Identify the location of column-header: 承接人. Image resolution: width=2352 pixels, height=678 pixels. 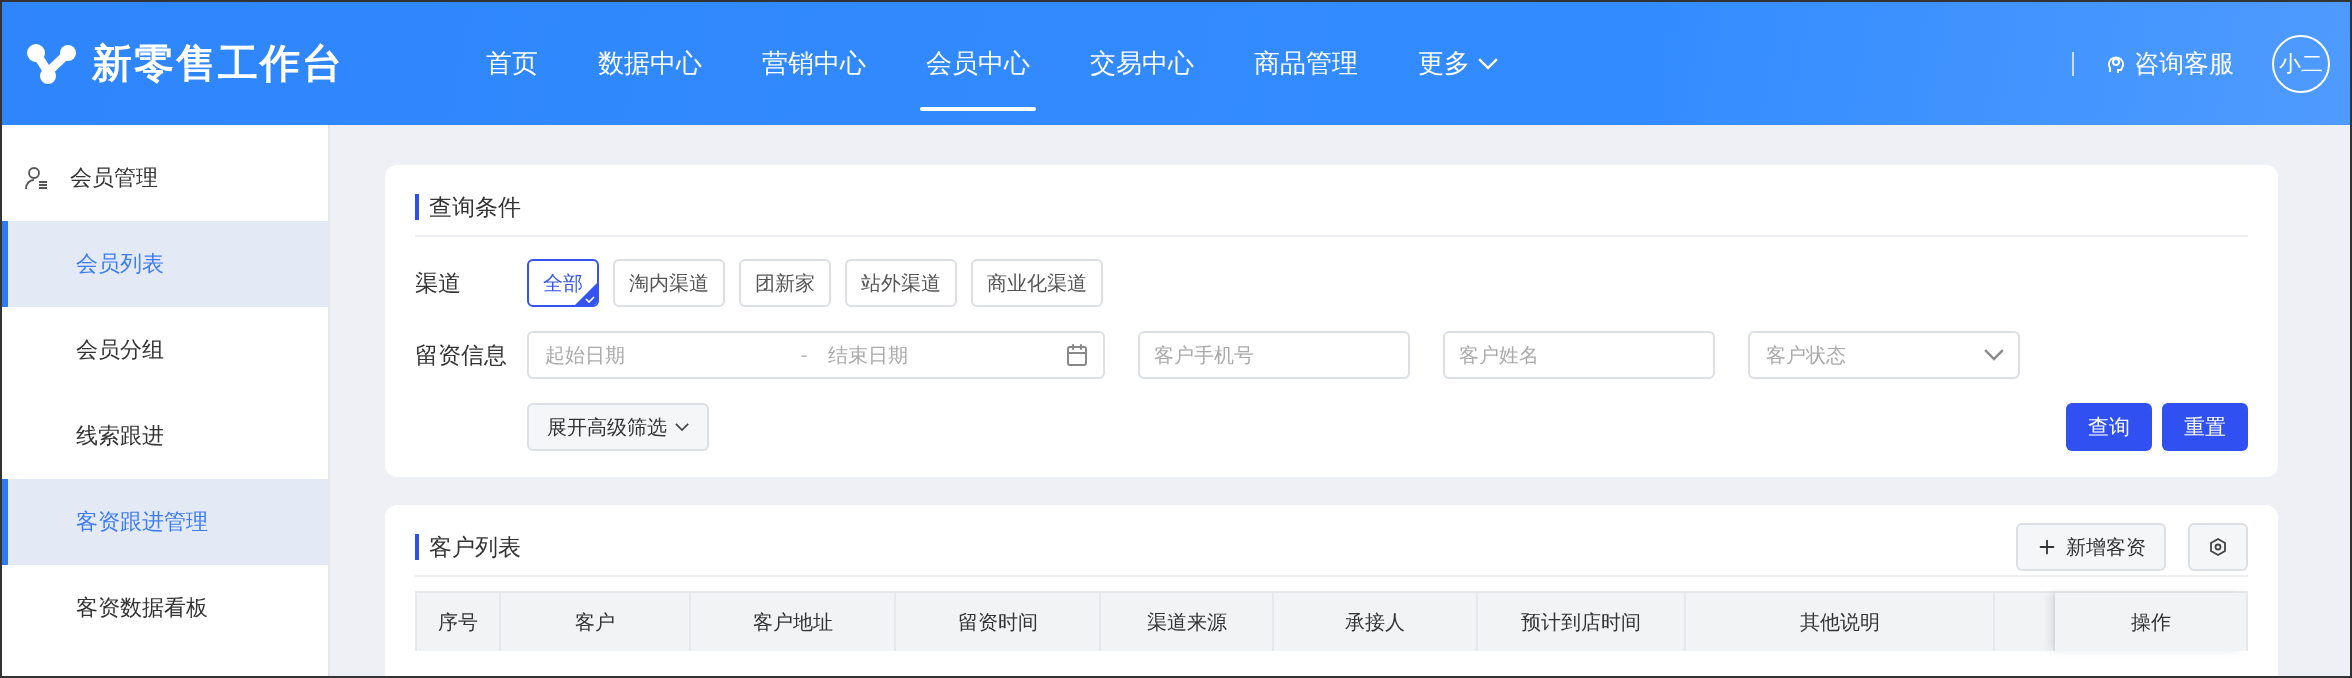
(1376, 622).